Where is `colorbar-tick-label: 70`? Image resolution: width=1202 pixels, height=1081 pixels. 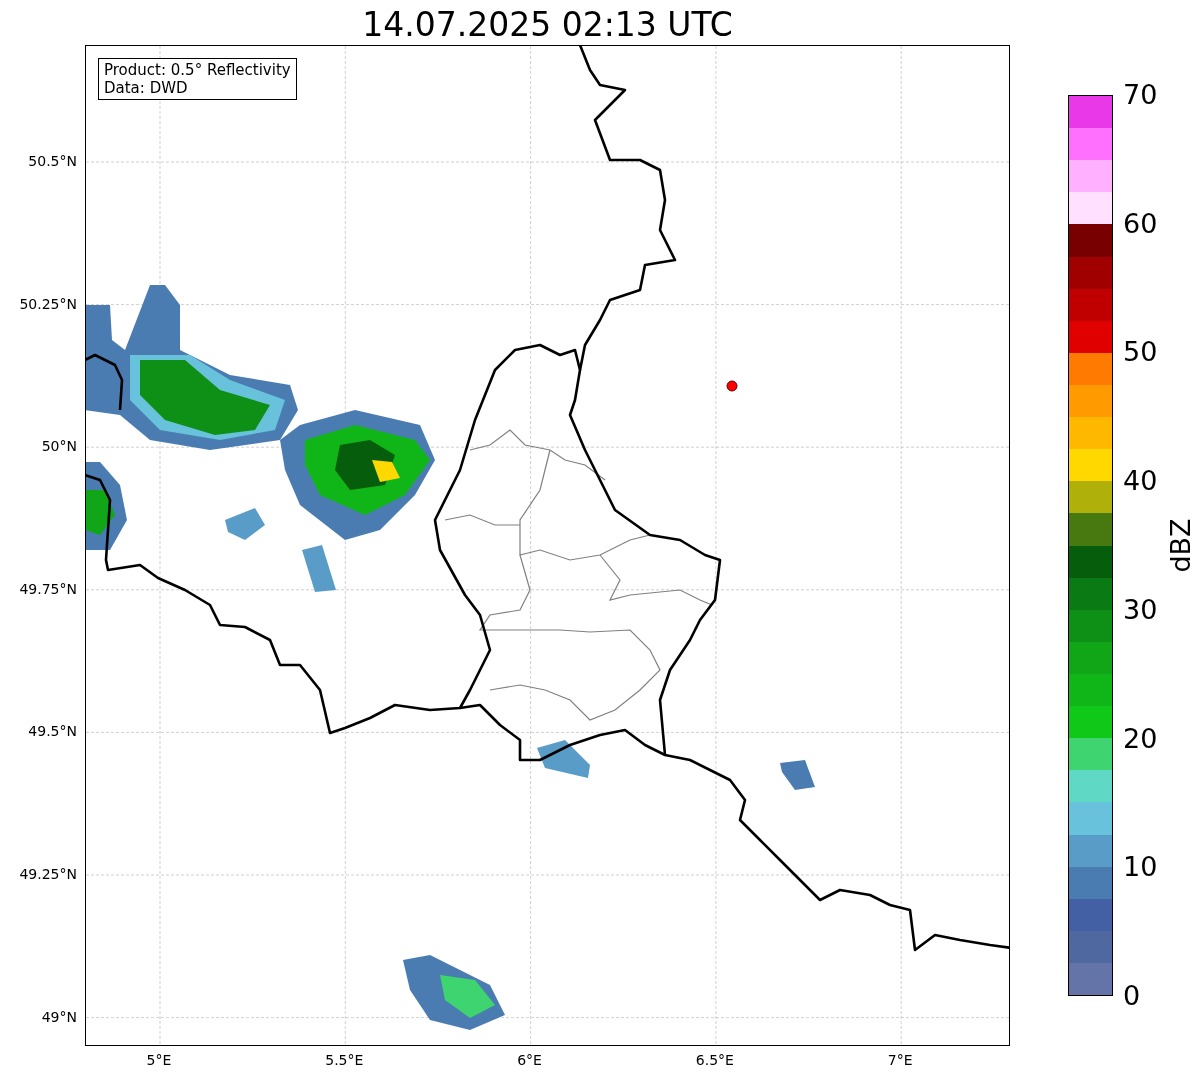 colorbar-tick-label: 70 is located at coordinates (1140, 95).